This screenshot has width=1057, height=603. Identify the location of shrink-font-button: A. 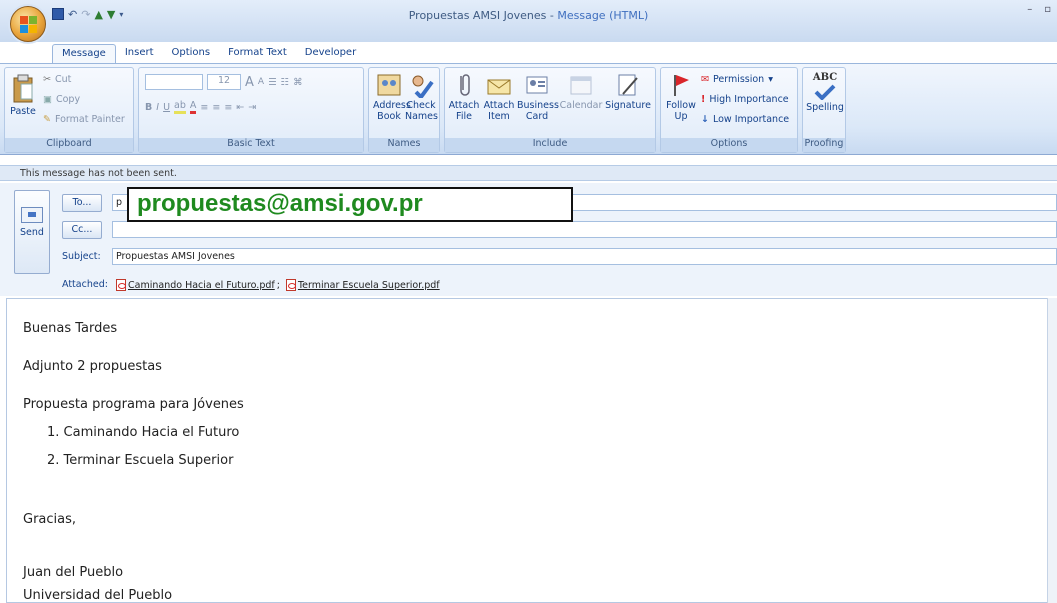
(261, 82).